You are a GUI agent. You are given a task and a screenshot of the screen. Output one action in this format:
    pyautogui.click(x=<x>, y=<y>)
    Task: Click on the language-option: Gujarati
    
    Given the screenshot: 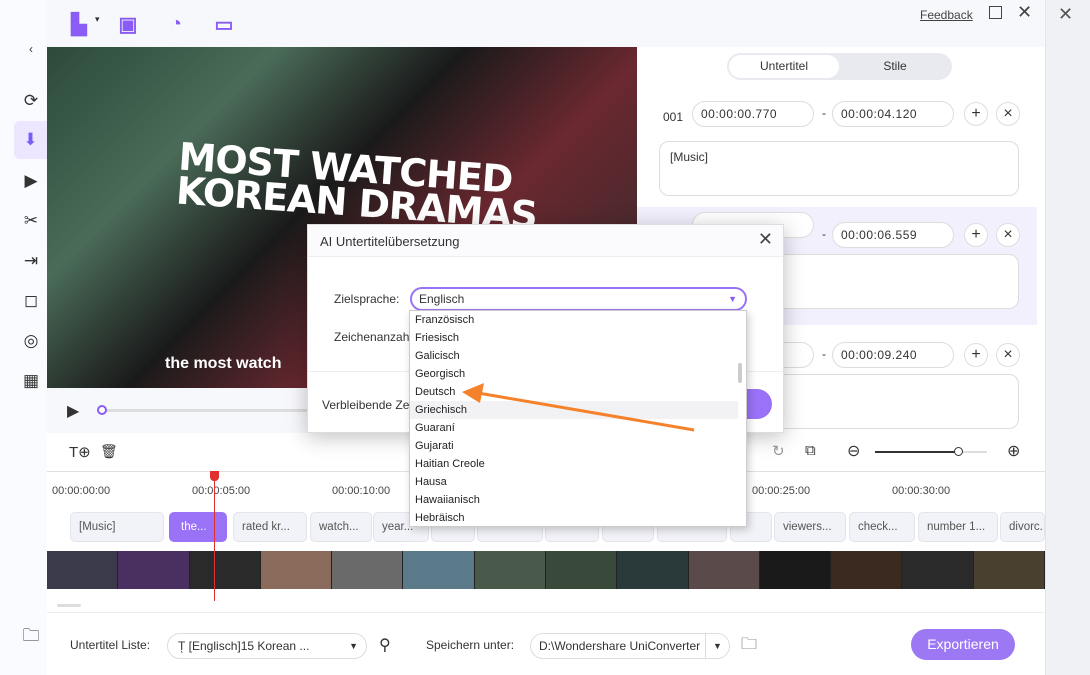 What is the action you would take?
    pyautogui.click(x=574, y=446)
    